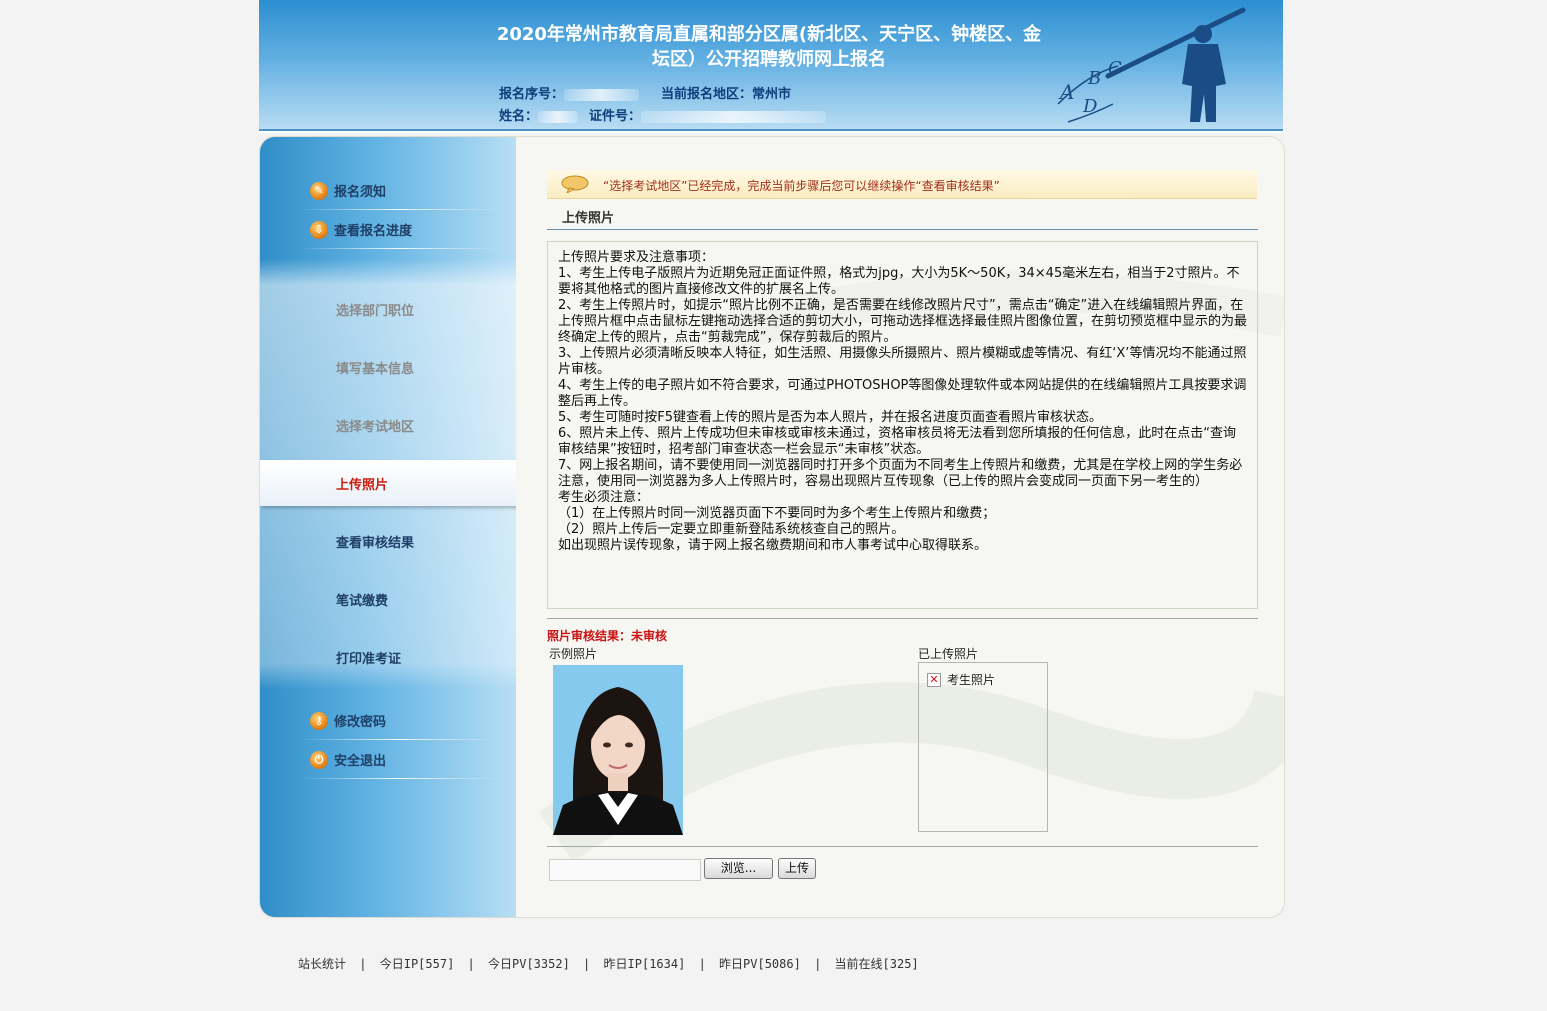 This screenshot has width=1547, height=1011. I want to click on step-written-exam-fee: 笔试缴费, so click(362, 599).